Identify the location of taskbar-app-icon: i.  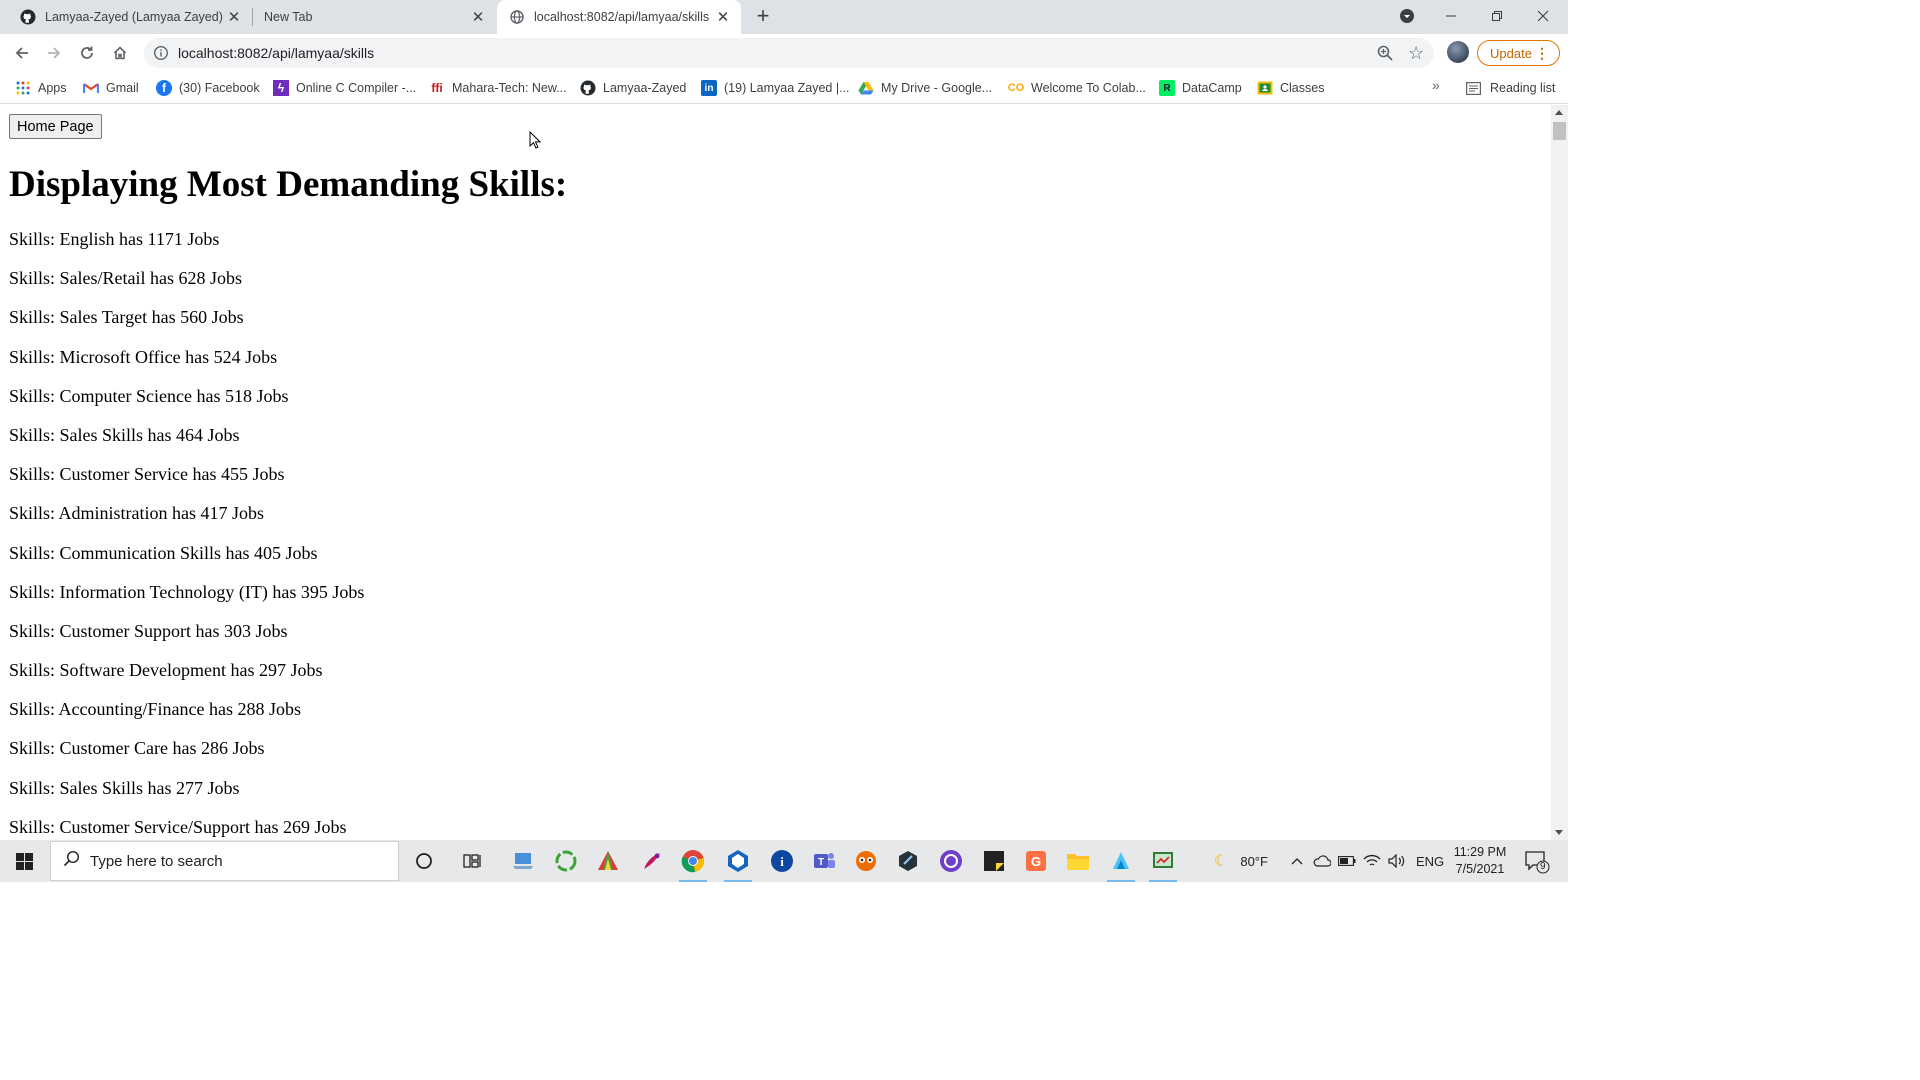
(782, 861).